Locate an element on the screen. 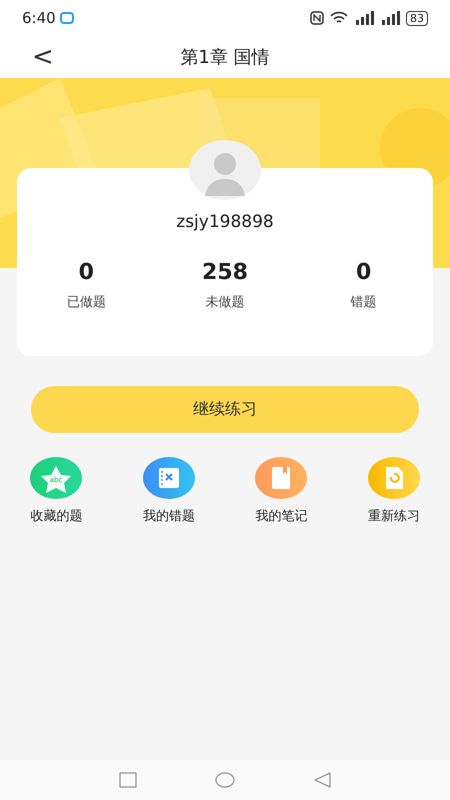  back-icon is located at coordinates (322, 780).